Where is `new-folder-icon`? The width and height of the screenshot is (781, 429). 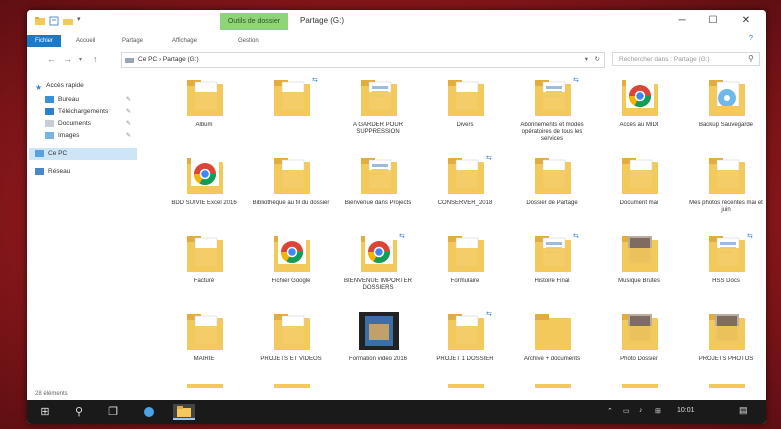 new-folder-icon is located at coordinates (68, 21).